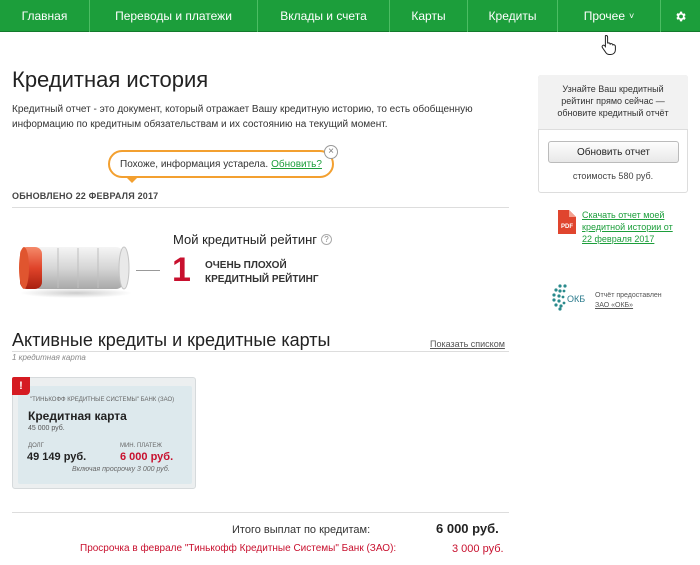 Image resolution: width=700 pixels, height=565 pixels. I want to click on nav-item-transfers: Переводы и платежи, so click(174, 16).